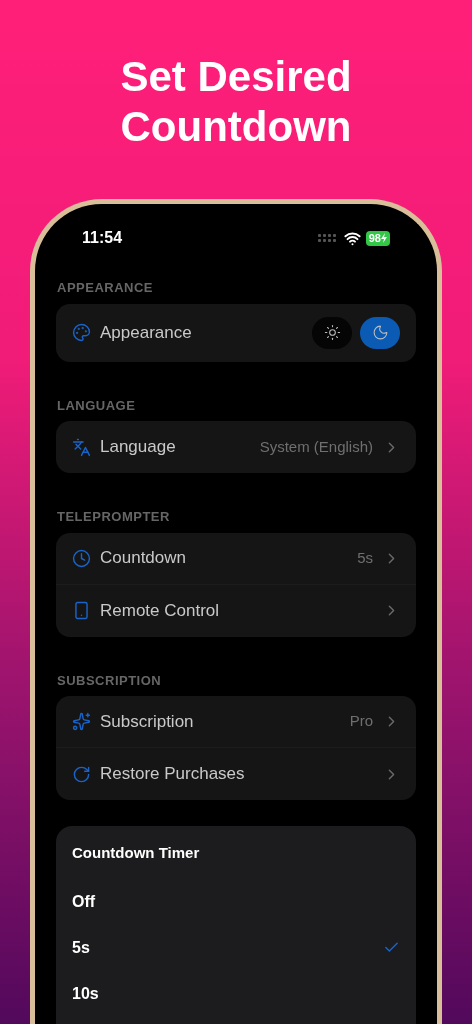 The width and height of the screenshot is (472, 1024). I want to click on dark-mode-button, so click(380, 332).